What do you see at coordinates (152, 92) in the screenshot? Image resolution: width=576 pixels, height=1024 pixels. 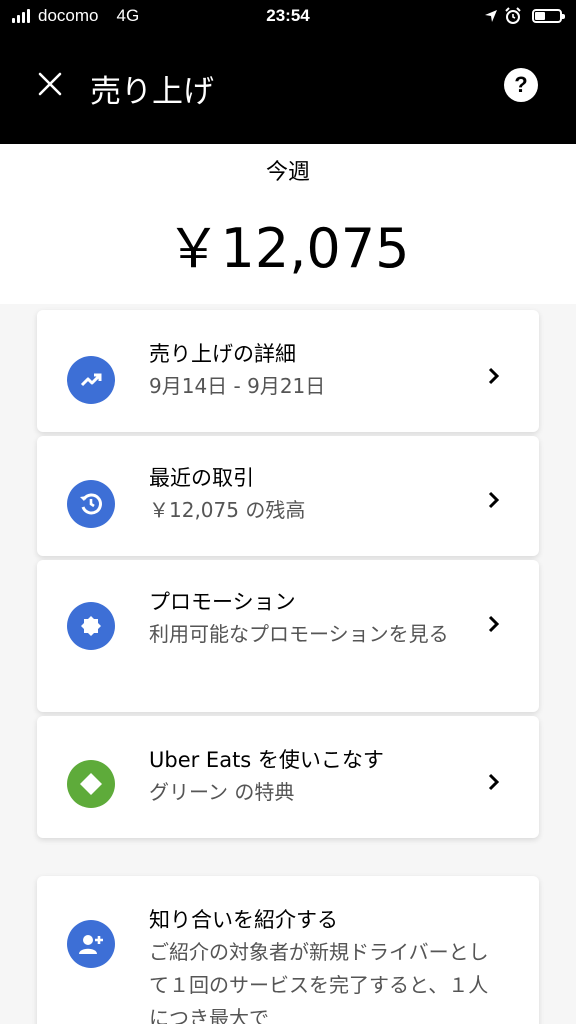 I see `page-title: 売り上げ` at bounding box center [152, 92].